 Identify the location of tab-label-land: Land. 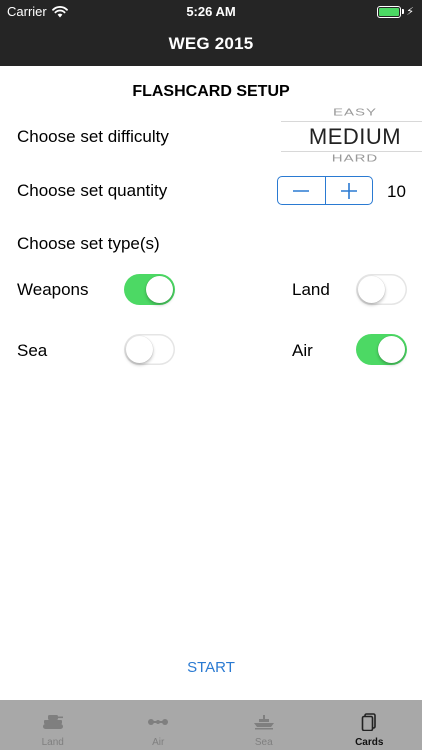
(52, 742).